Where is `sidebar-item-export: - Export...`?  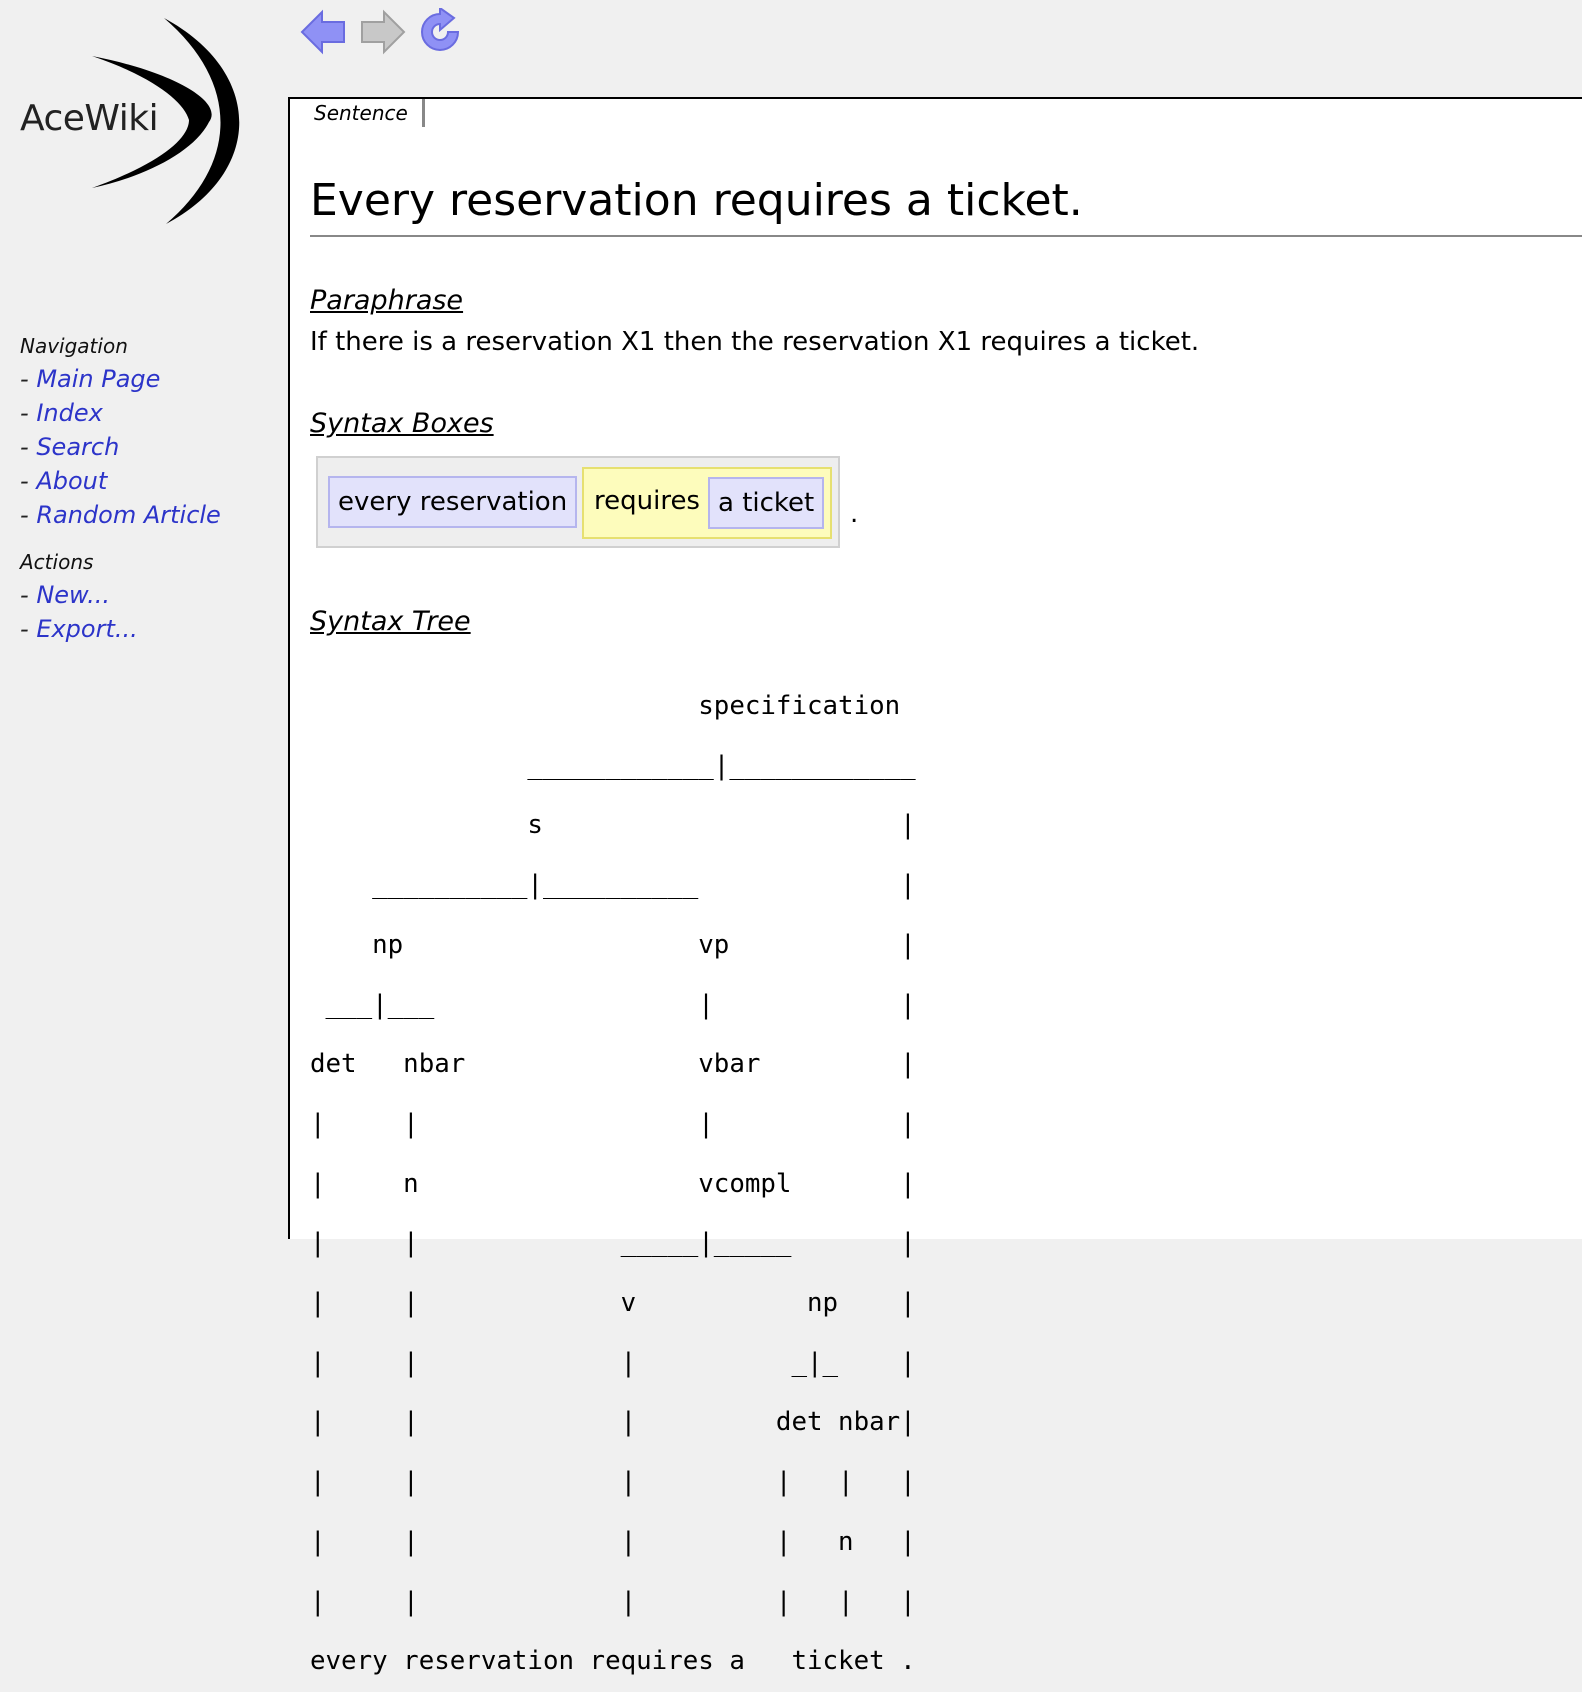 sidebar-item-export: - Export... is located at coordinates (79, 629).